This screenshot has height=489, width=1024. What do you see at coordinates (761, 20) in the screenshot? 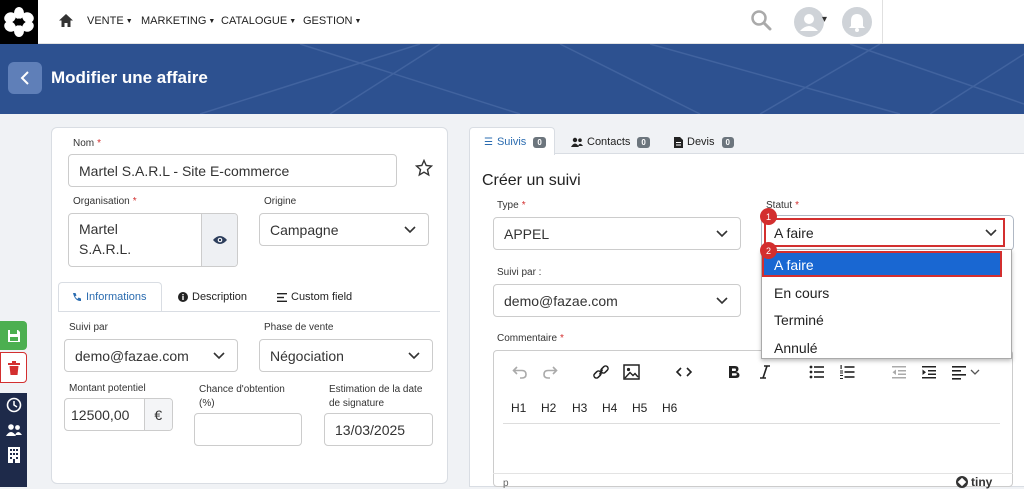
I see `search-icon` at bounding box center [761, 20].